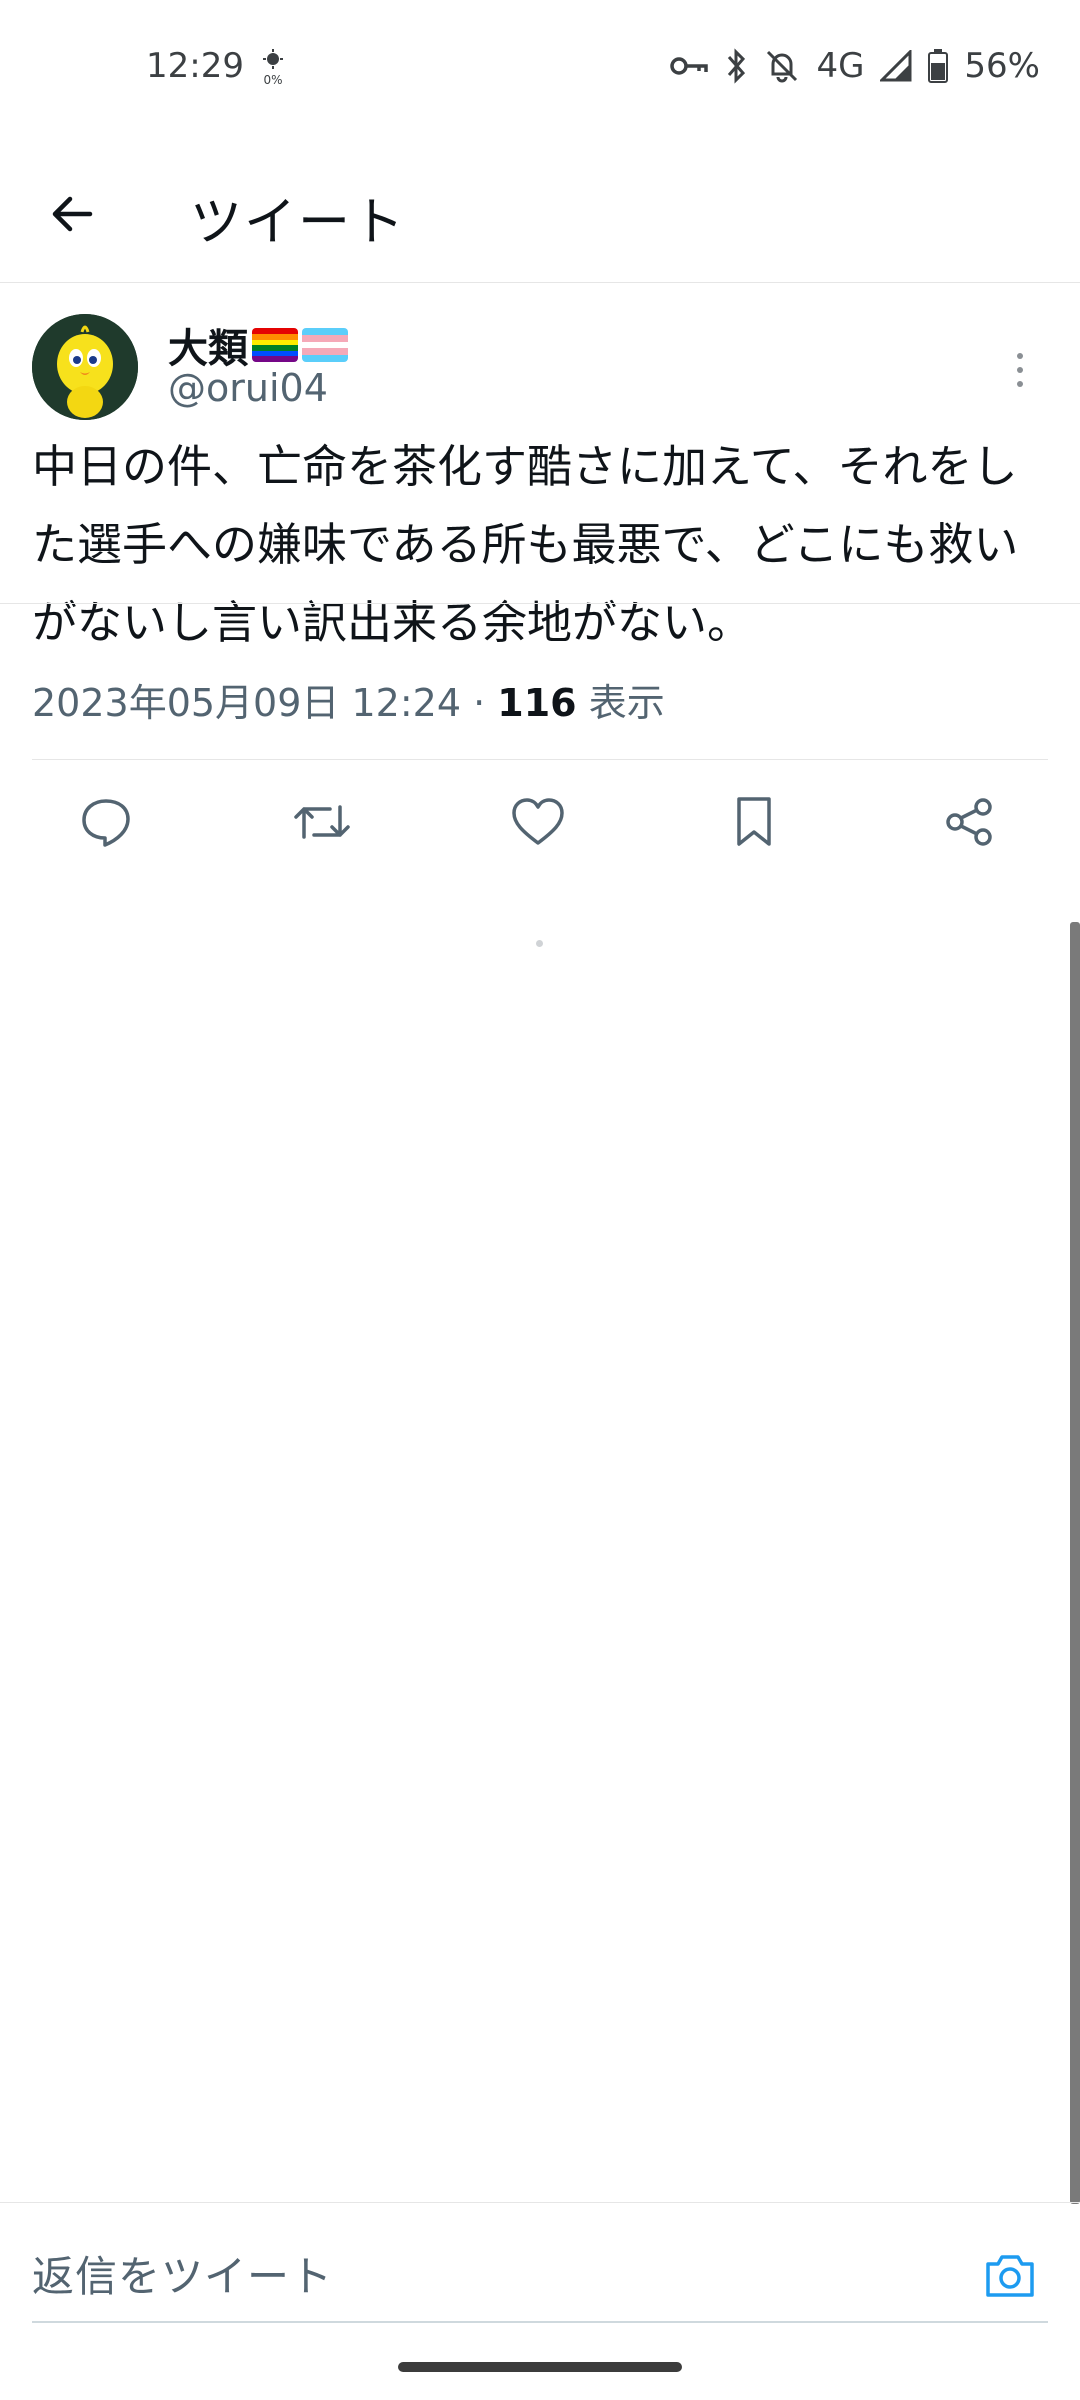 The height and width of the screenshot is (2400, 1080). I want to click on retweet-button, so click(322, 822).